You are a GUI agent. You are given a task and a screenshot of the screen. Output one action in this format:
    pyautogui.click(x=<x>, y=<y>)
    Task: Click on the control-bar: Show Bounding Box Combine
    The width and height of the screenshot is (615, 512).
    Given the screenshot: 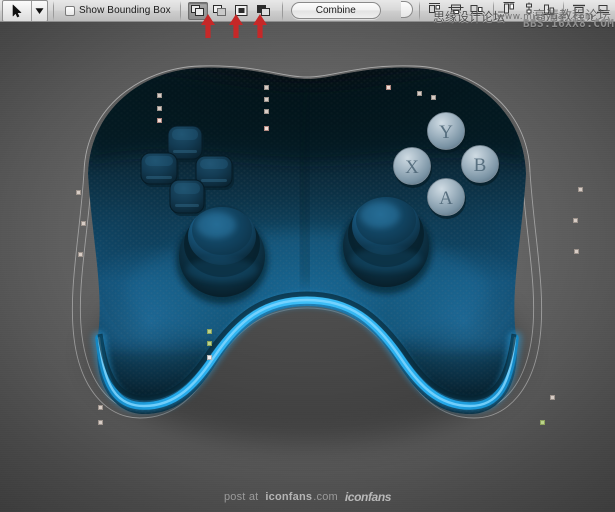 What is the action you would take?
    pyautogui.click(x=307, y=11)
    